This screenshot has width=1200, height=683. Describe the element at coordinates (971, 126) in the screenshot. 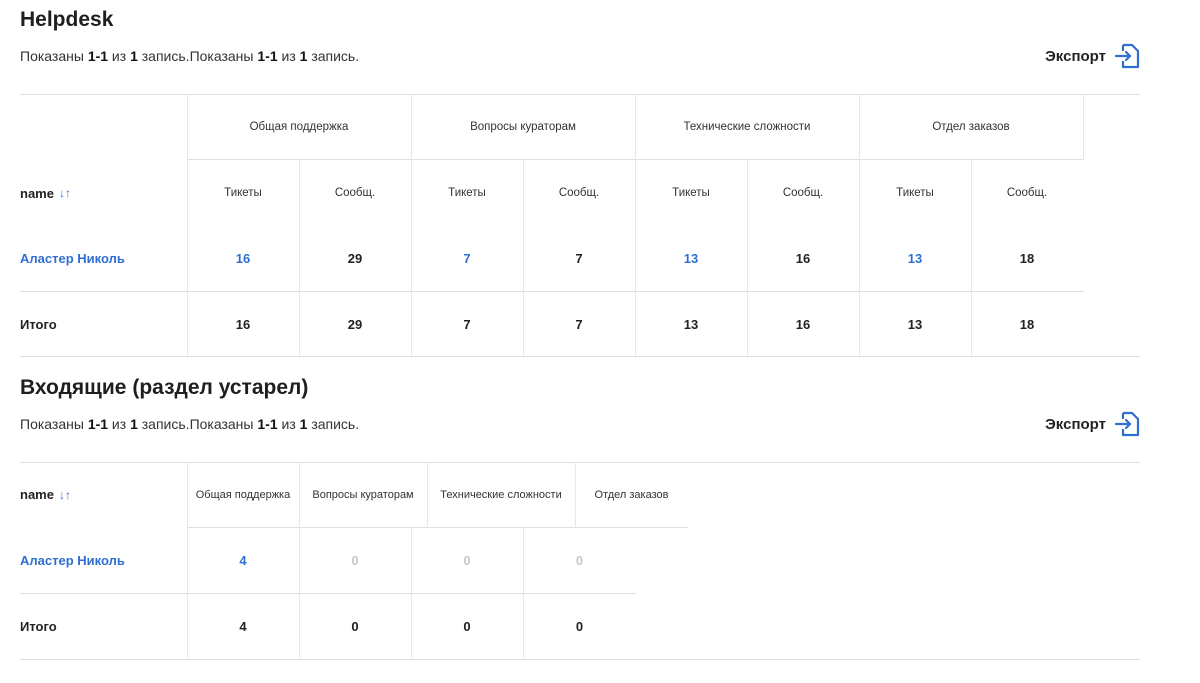

I see `helpdesk-group-header-orders: Отдел заказов` at that location.